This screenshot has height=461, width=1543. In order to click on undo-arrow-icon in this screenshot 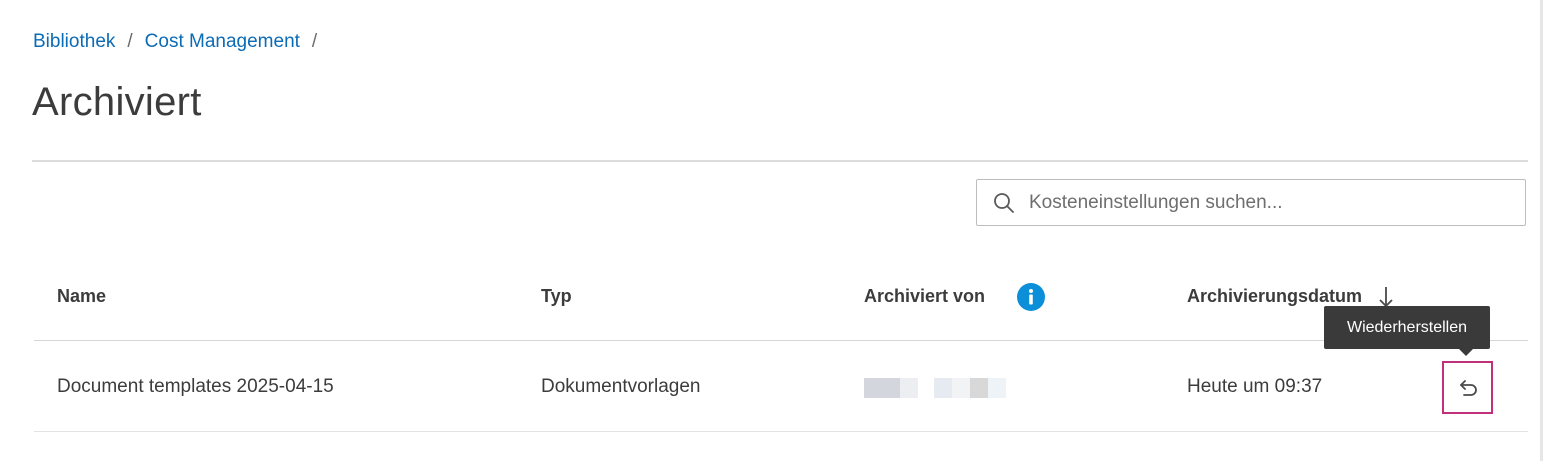, I will do `click(1468, 387)`.